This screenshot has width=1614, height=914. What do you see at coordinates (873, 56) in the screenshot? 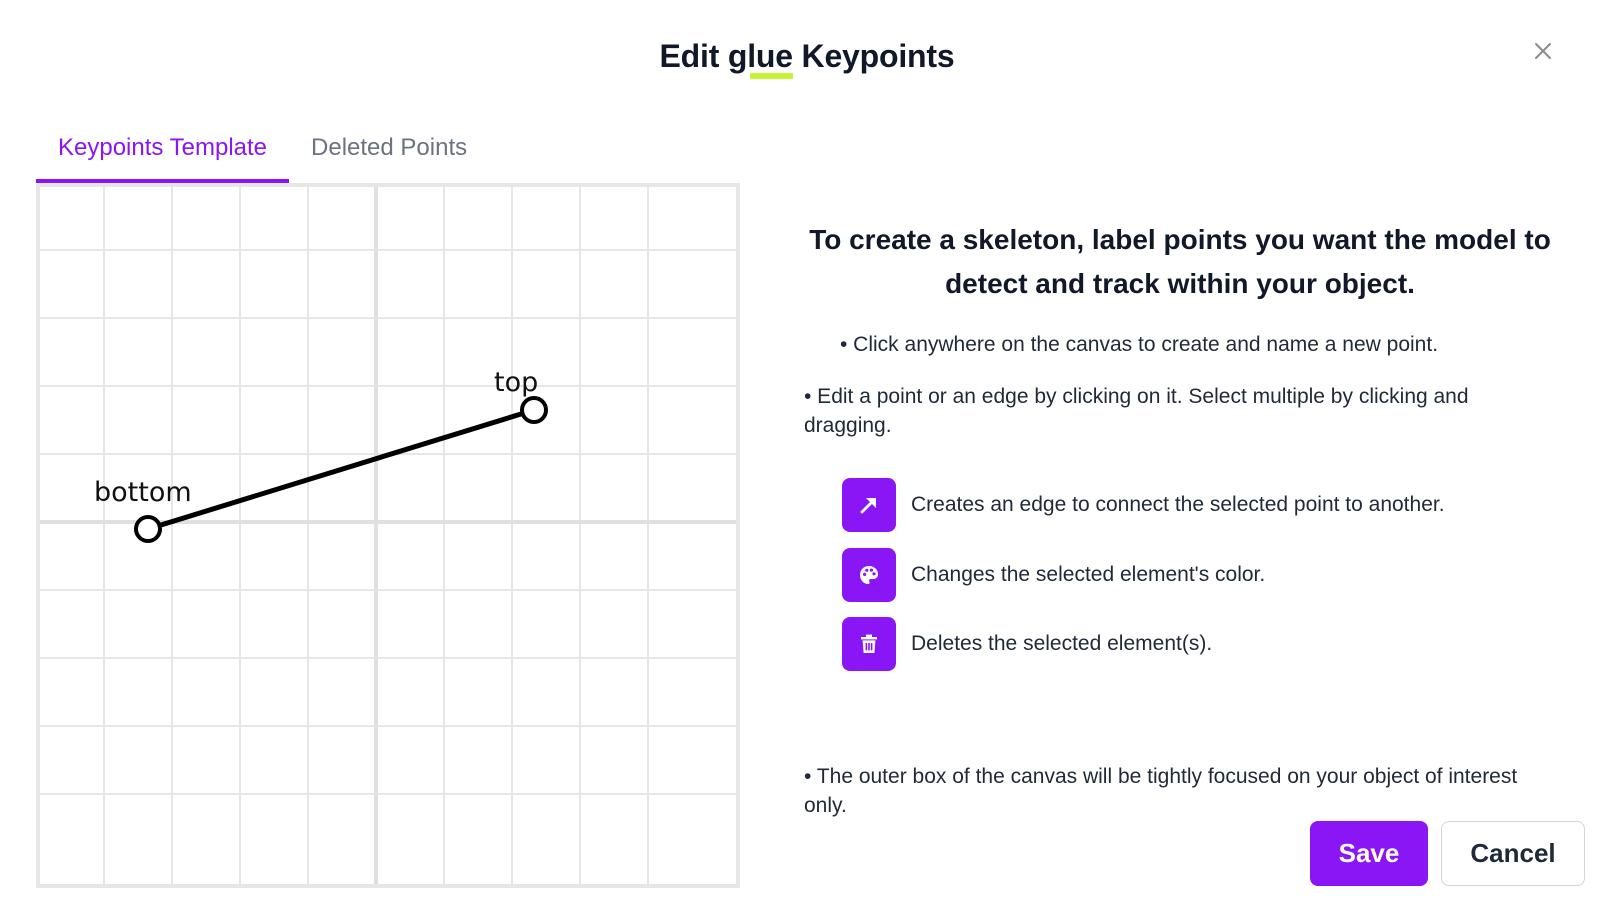
I see `title-suffix: Keypoints` at bounding box center [873, 56].